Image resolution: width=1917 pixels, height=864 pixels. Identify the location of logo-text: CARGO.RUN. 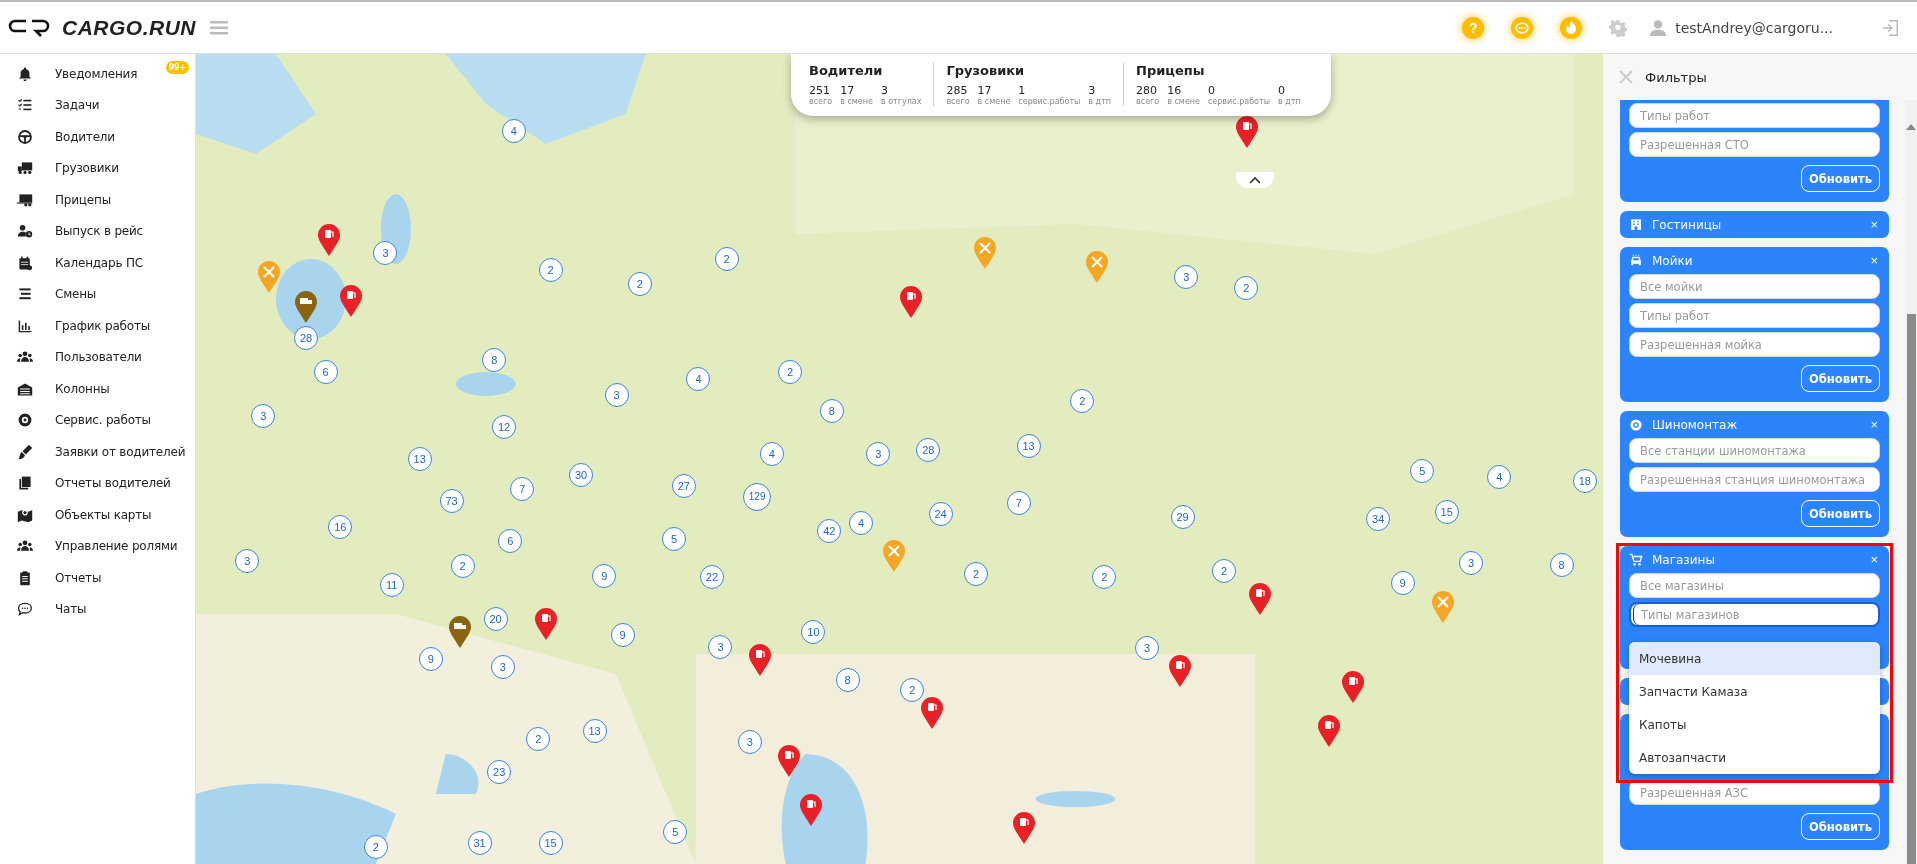
(129, 27).